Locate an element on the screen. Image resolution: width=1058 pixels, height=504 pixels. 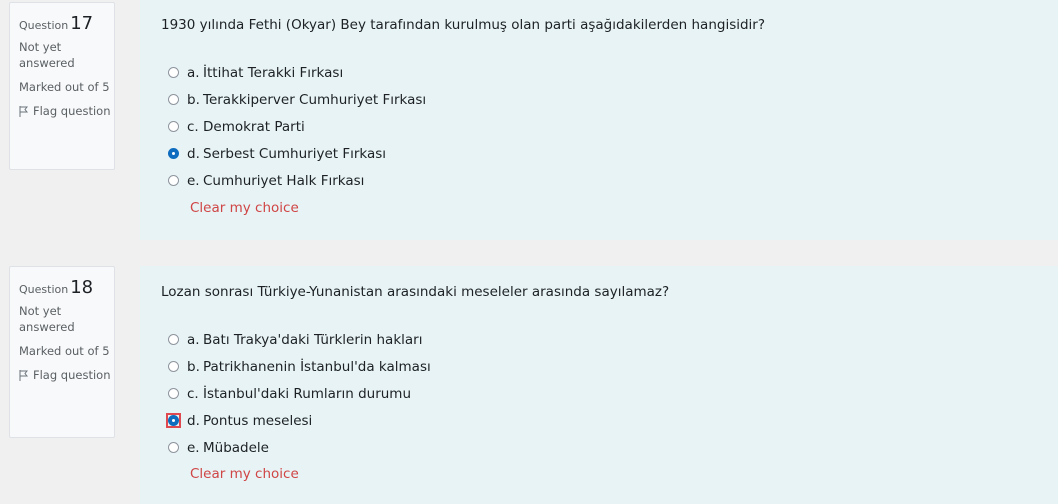
question-number: Question 17 is located at coordinates (66, 23).